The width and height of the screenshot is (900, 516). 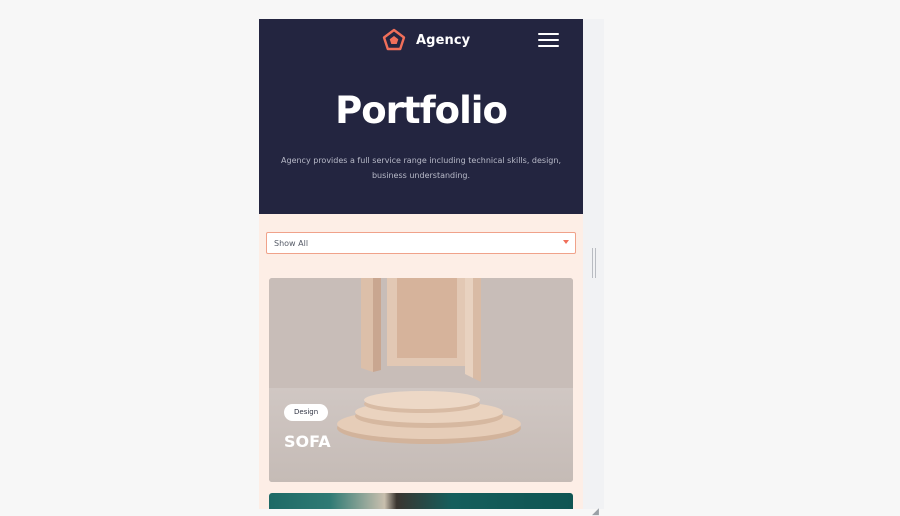 I want to click on portfolio-card-next, so click(x=421, y=501).